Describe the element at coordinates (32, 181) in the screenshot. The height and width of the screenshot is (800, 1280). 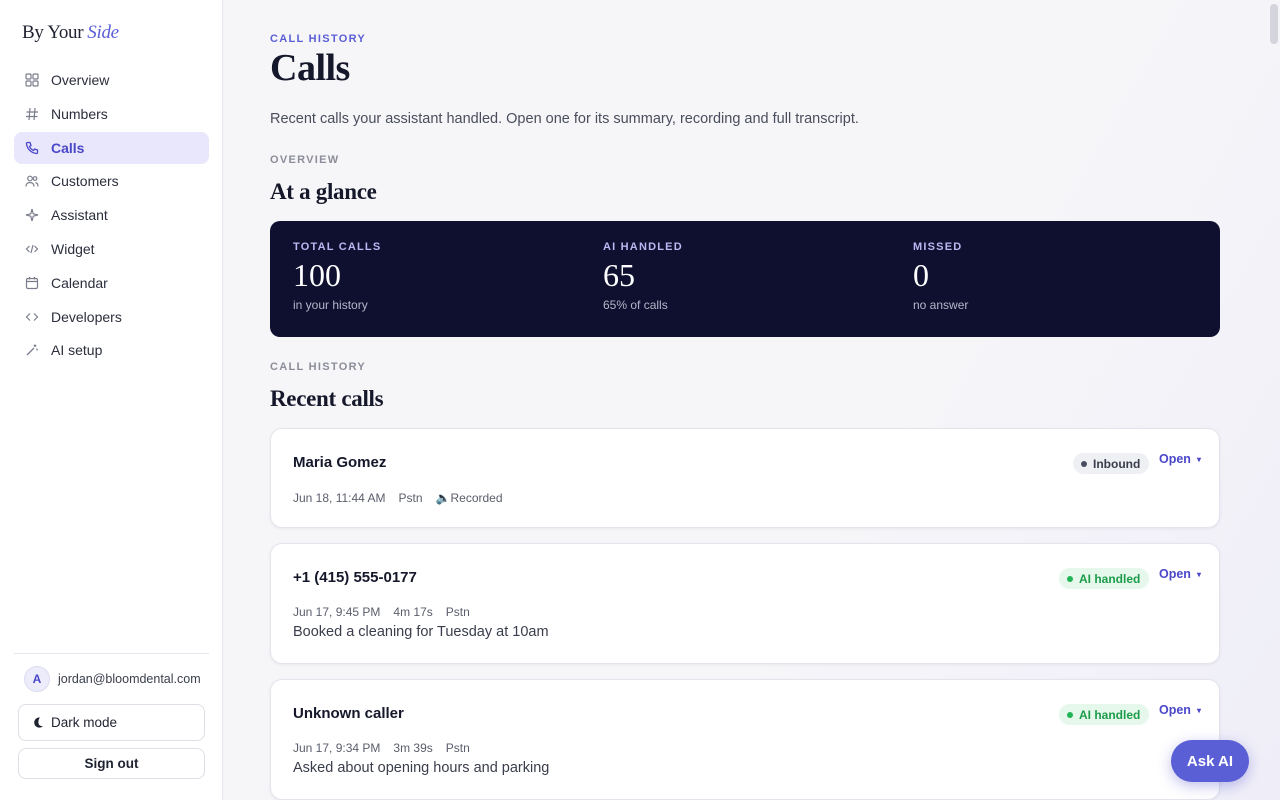
I see `users-icon` at that location.